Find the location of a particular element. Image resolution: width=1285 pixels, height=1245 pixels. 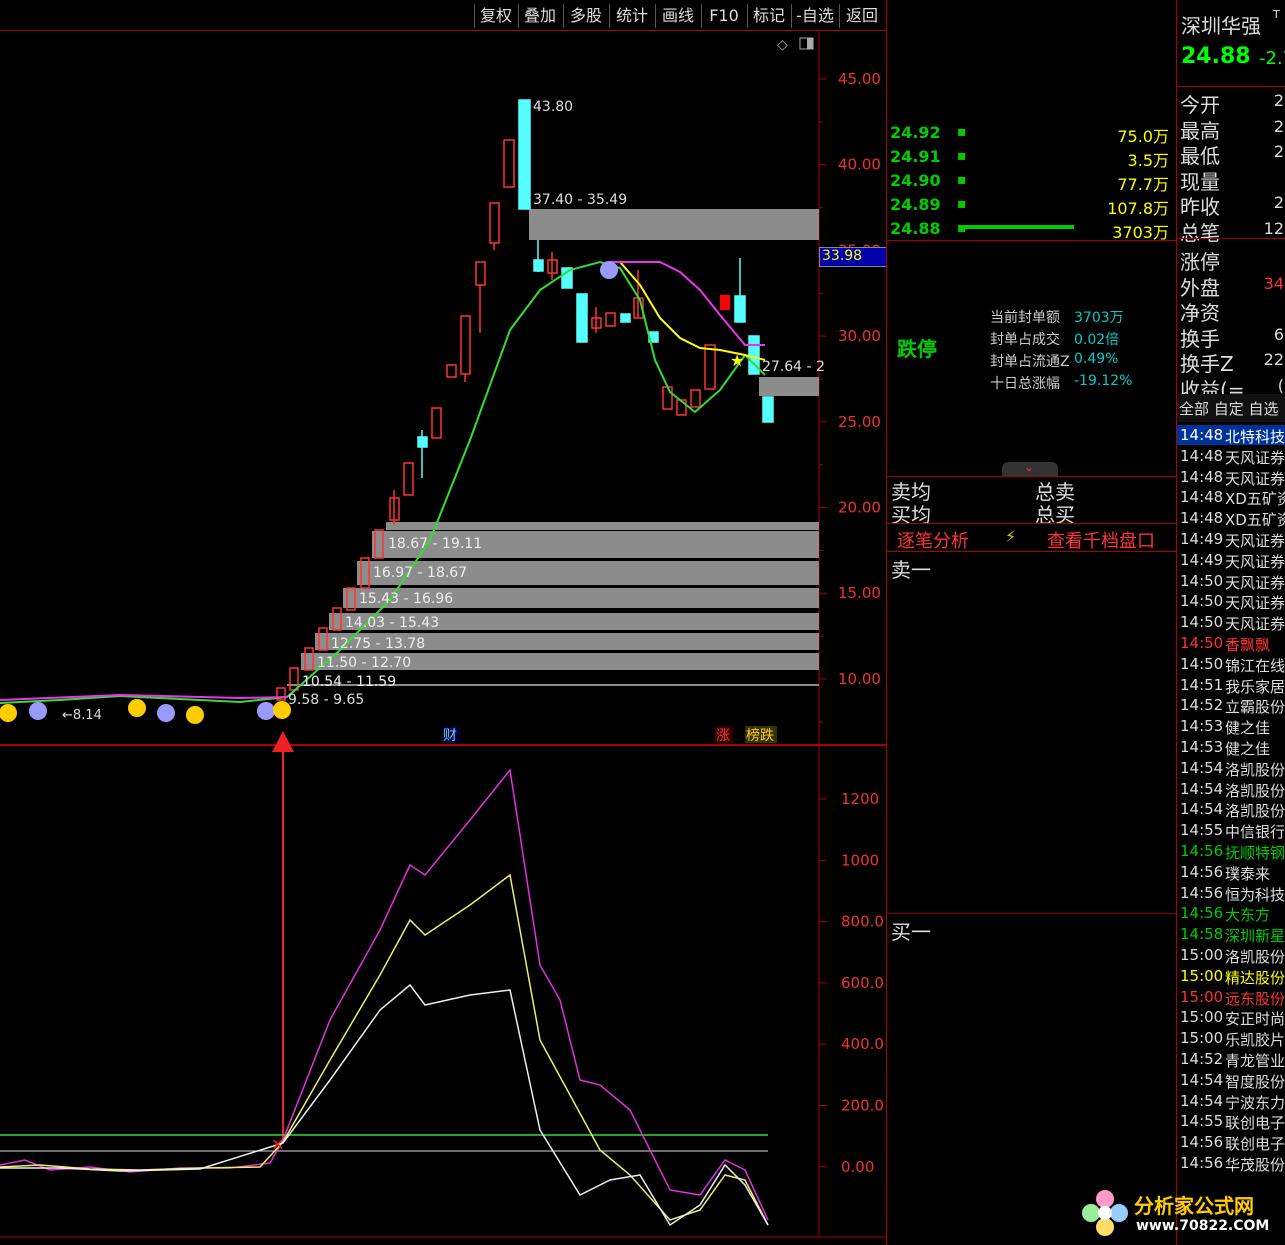

tape-stock: 璞泰来 is located at coordinates (1248, 873).